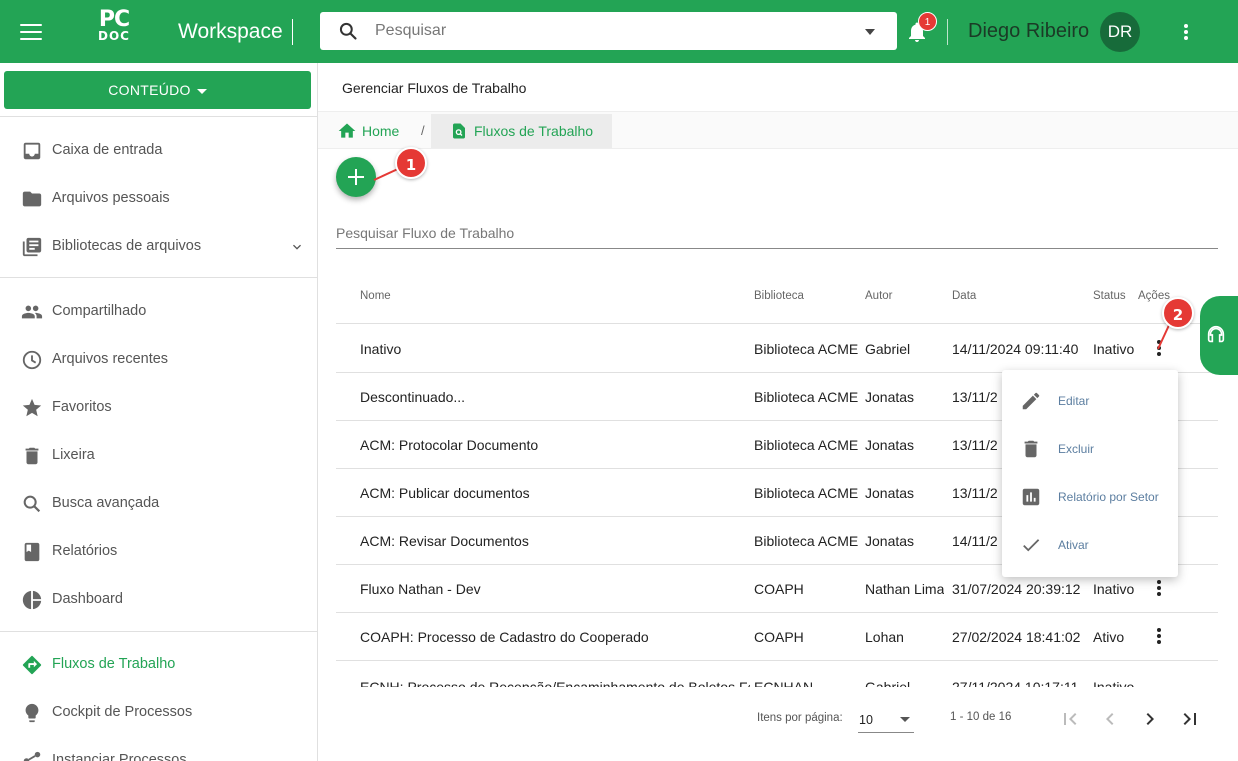  What do you see at coordinates (31, 32) in the screenshot?
I see `menu-icon` at bounding box center [31, 32].